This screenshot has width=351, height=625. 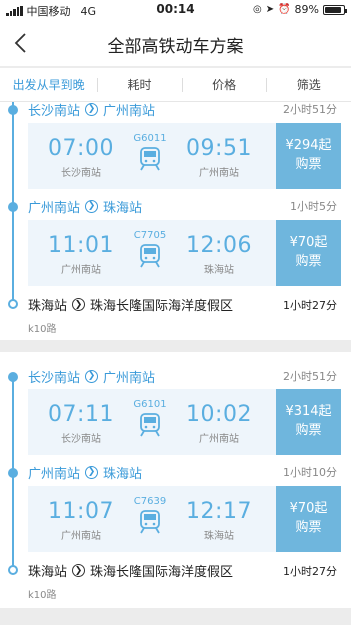 I want to click on tab-depart-early-to-late: 出发从早到晚, so click(x=48, y=84).